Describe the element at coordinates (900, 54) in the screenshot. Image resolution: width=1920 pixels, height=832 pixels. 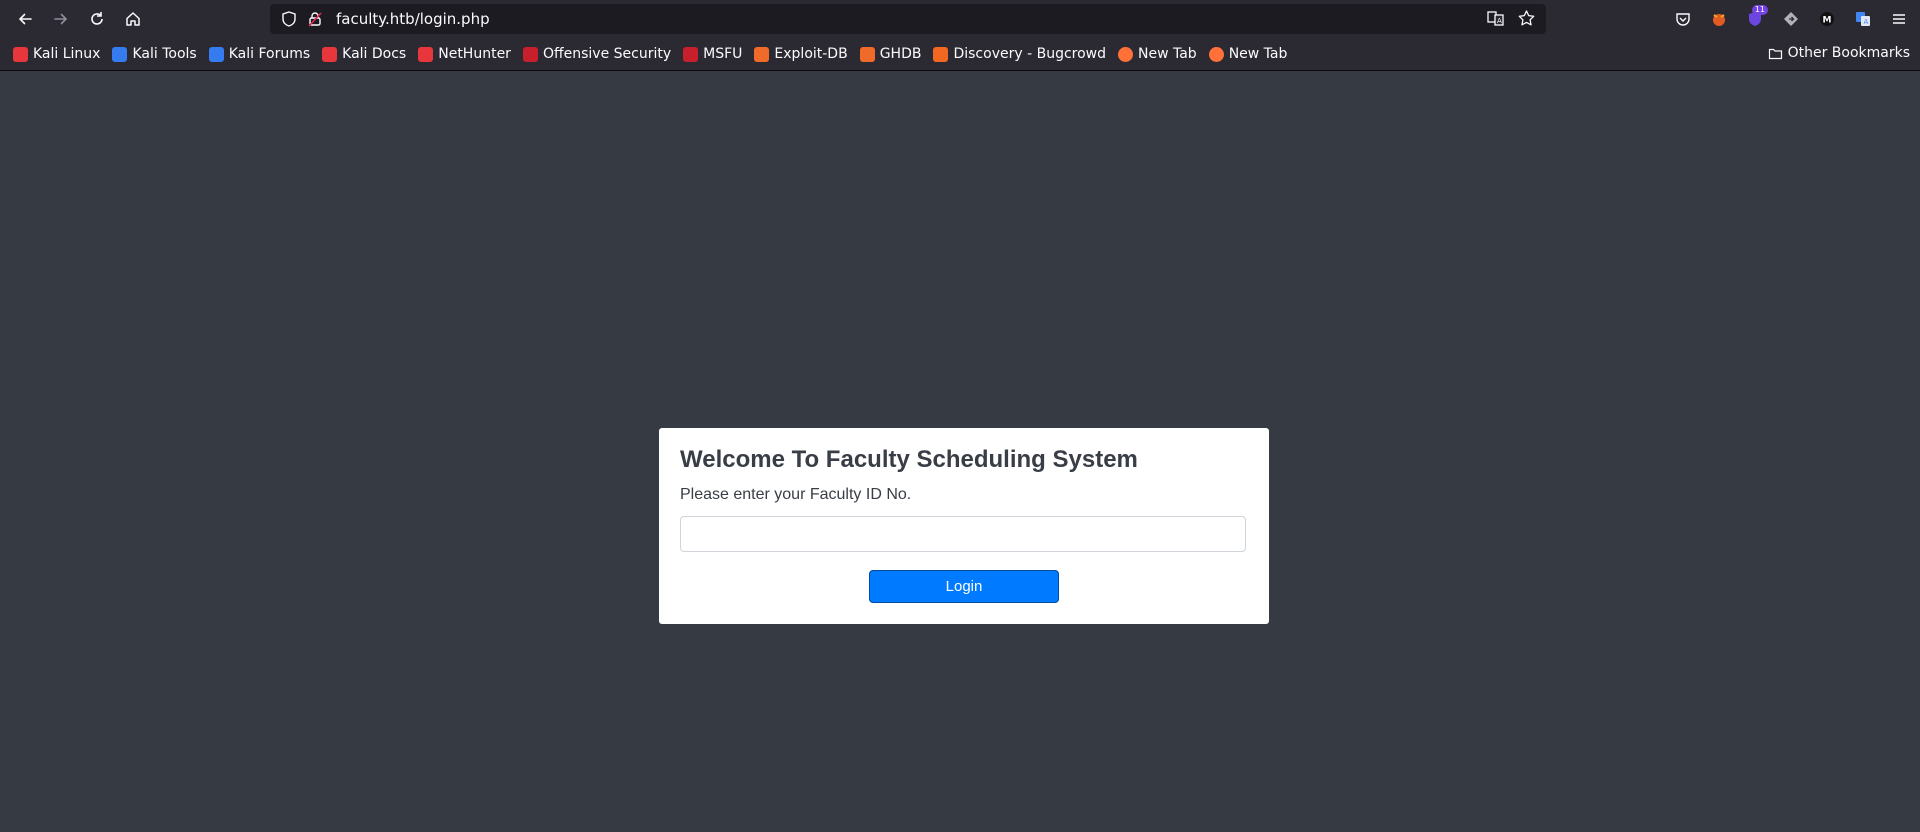
I see `bookmark-label: GHDB` at that location.